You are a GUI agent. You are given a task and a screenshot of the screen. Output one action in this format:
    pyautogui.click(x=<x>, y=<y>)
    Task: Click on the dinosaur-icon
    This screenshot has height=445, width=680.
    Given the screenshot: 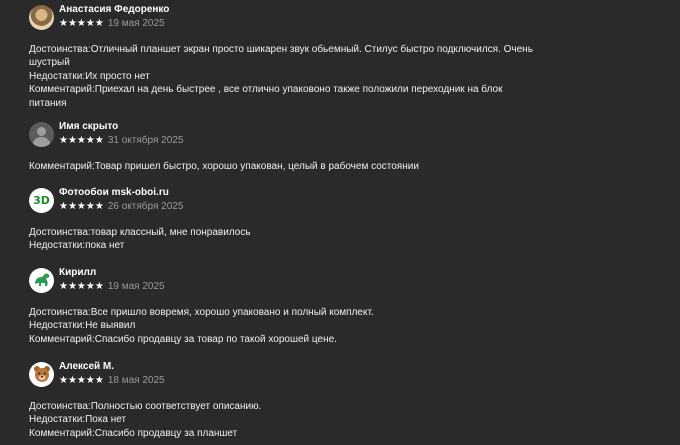 What is the action you would take?
    pyautogui.click(x=41, y=280)
    